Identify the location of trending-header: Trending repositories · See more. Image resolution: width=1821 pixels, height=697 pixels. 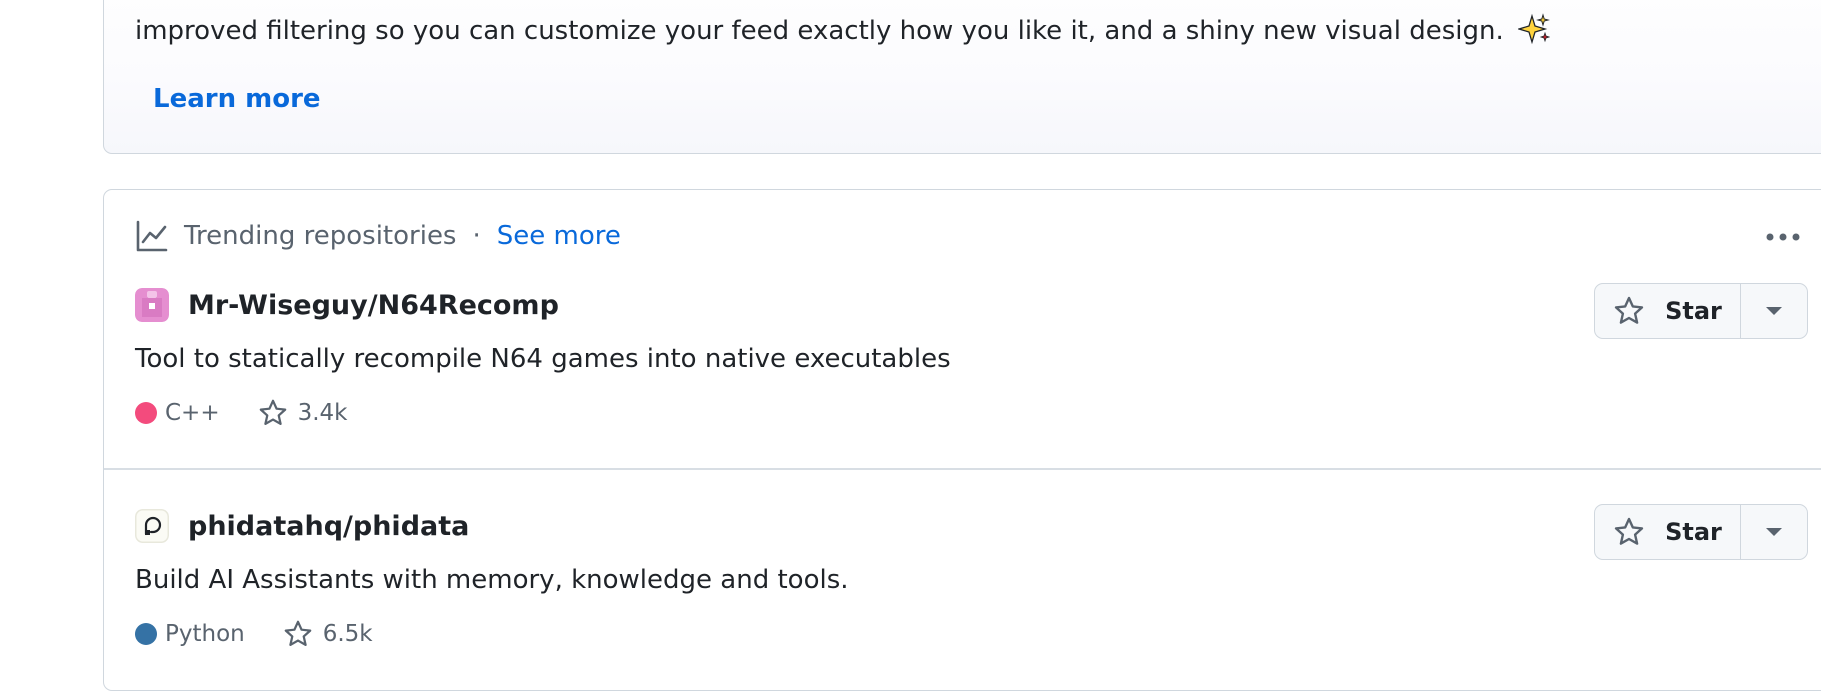
(378, 236).